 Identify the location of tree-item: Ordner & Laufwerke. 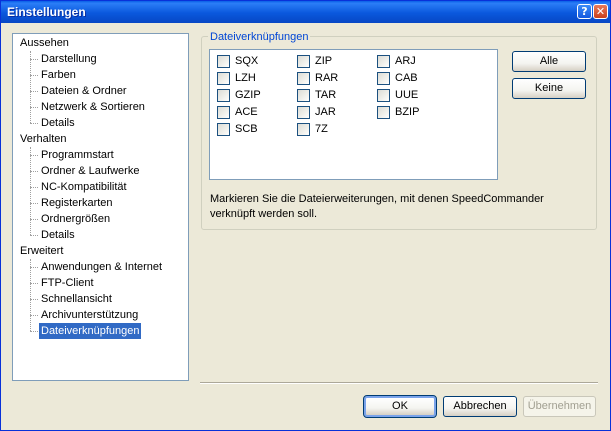
(90, 171).